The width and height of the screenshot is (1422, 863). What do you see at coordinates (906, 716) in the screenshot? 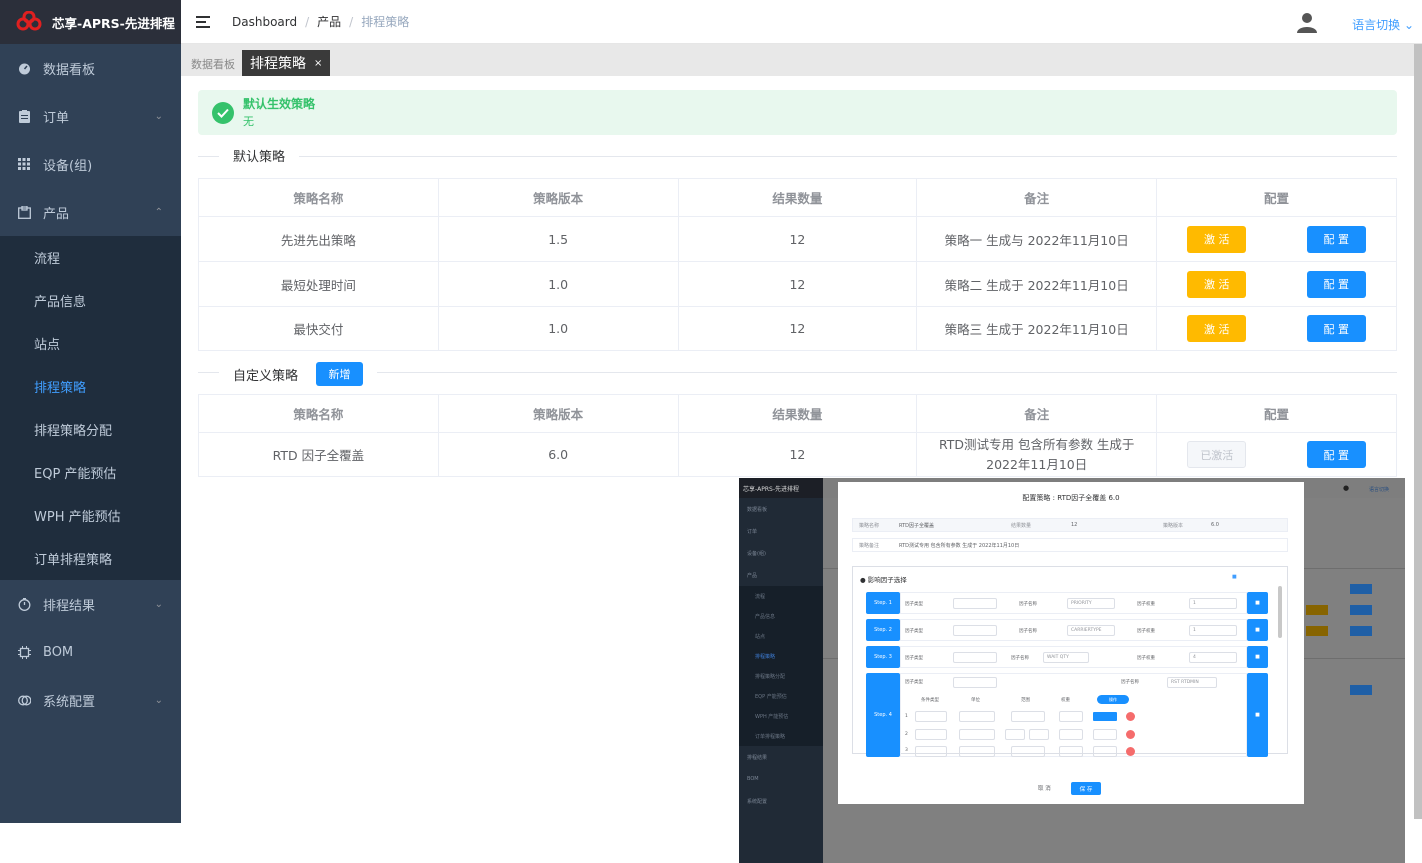
I see `cond-row-index: 1` at bounding box center [906, 716].